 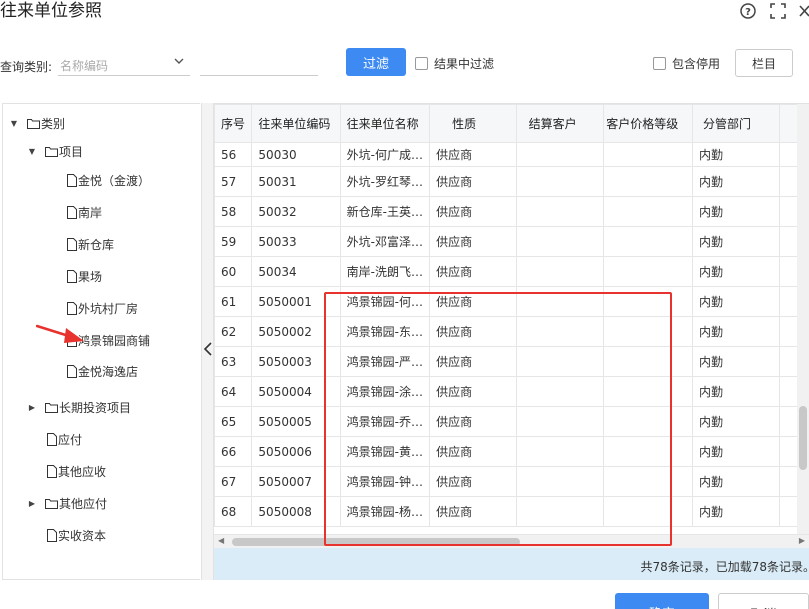 I want to click on include-disabled-label: 包含停用, so click(x=696, y=64).